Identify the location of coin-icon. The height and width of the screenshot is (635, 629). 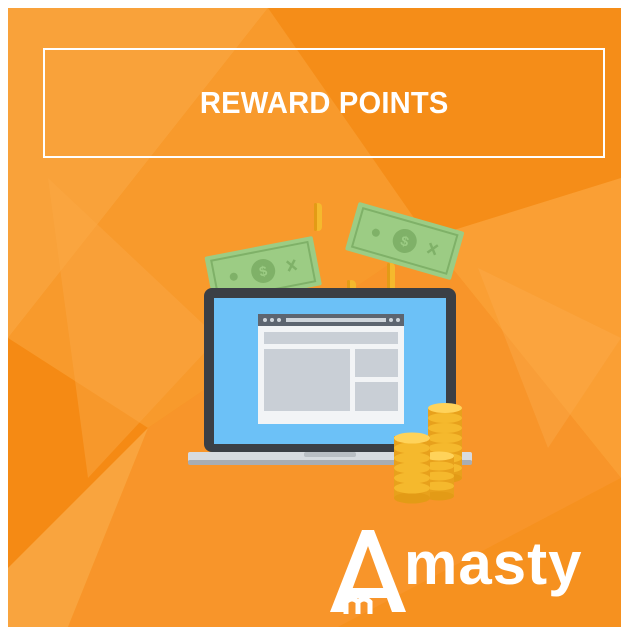
(318, 217).